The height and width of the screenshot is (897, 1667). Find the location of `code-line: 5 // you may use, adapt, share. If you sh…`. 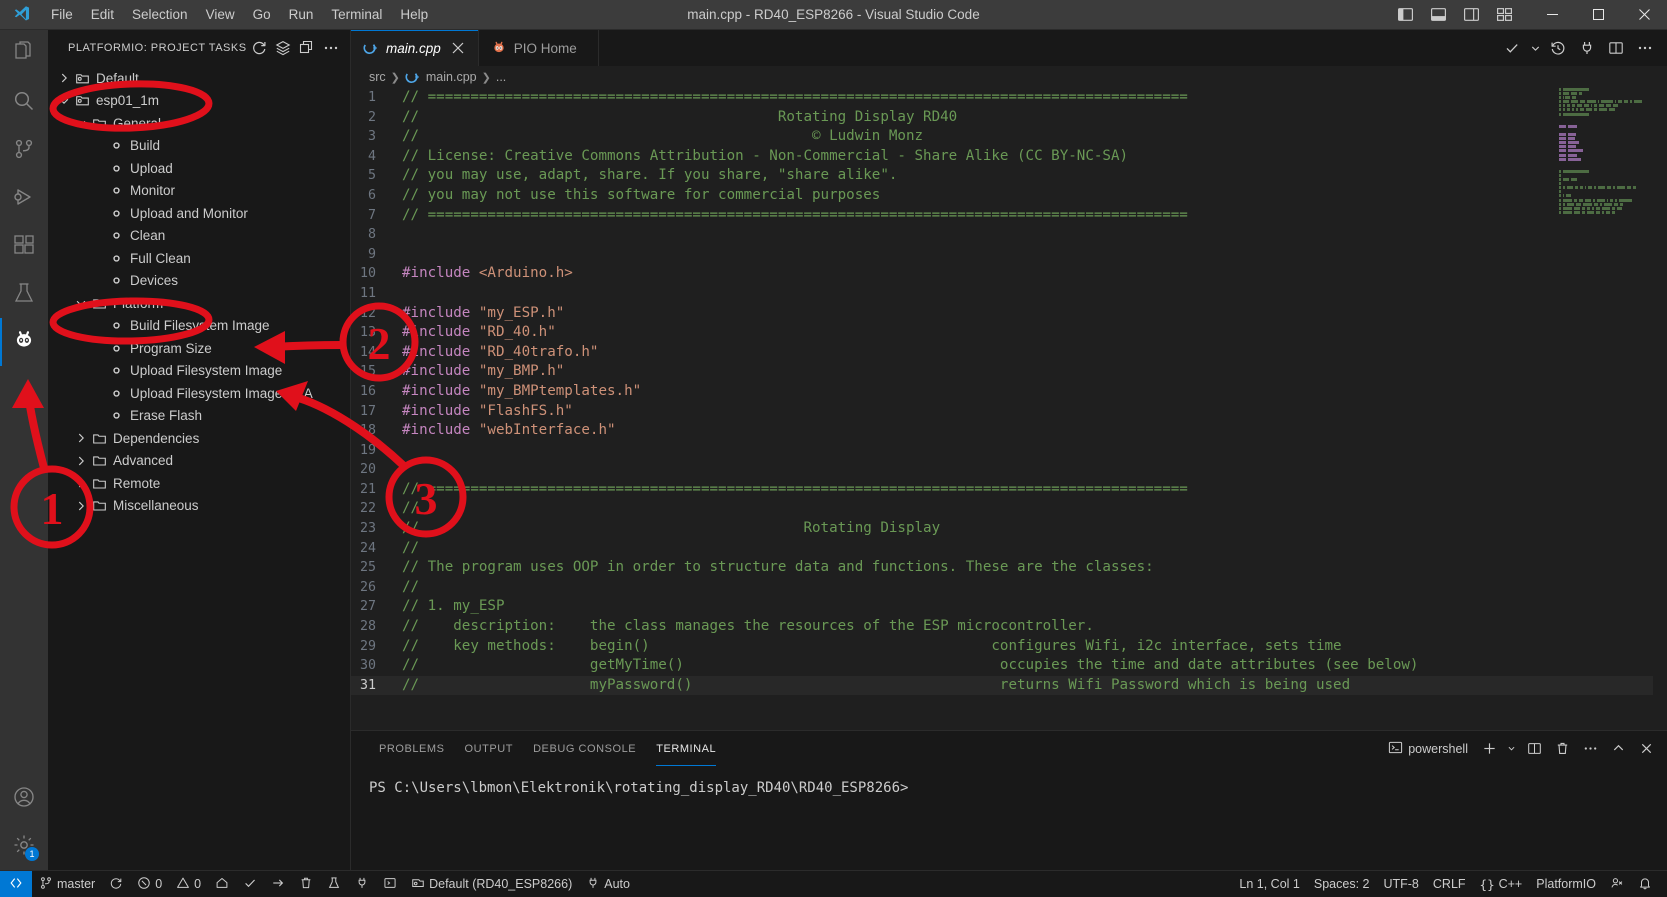

code-line: 5 // you may use, adapt, share. If you sh… is located at coordinates (1009, 176).